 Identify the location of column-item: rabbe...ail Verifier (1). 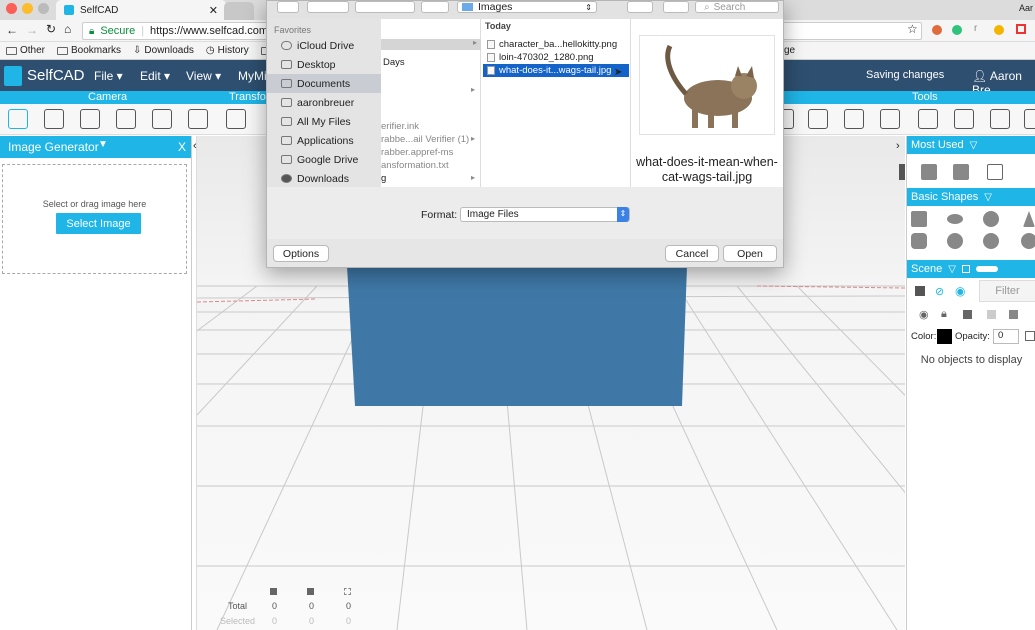
(425, 139).